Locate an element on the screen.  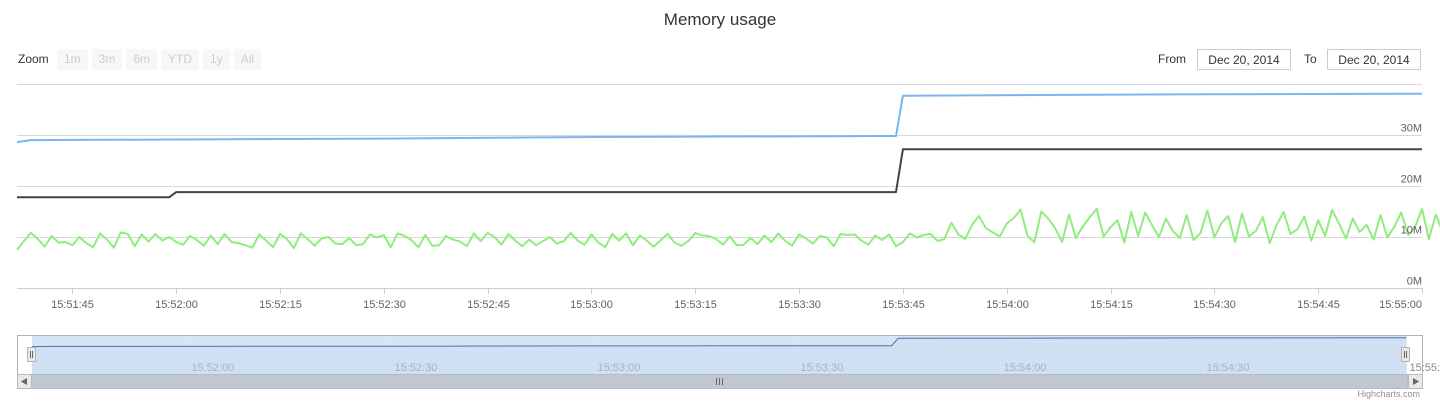
navigator-scrollbar is located at coordinates (720, 381).